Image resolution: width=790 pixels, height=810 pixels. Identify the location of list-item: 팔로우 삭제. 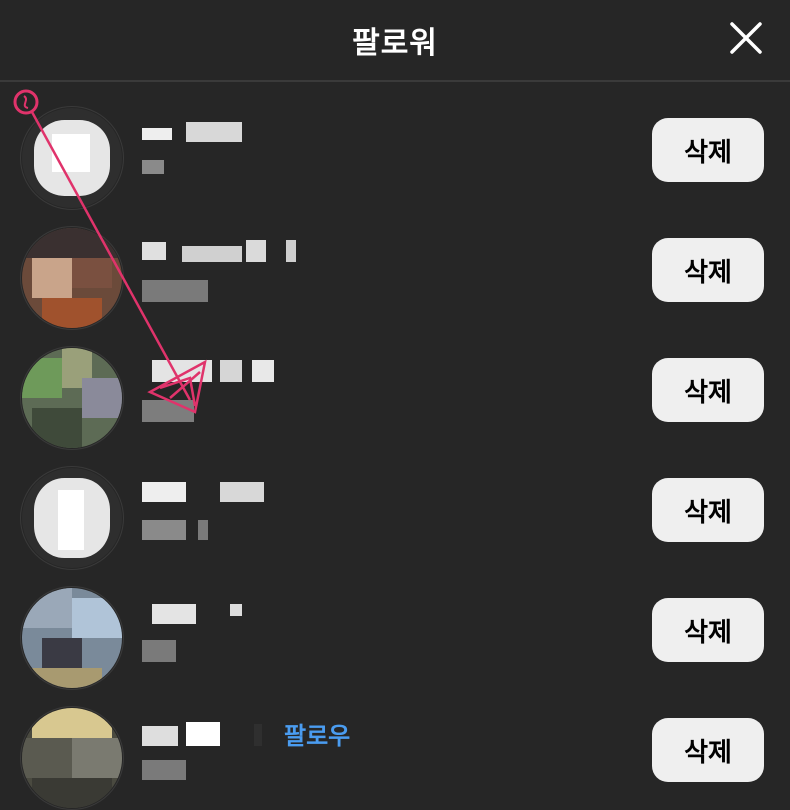
(395, 750).